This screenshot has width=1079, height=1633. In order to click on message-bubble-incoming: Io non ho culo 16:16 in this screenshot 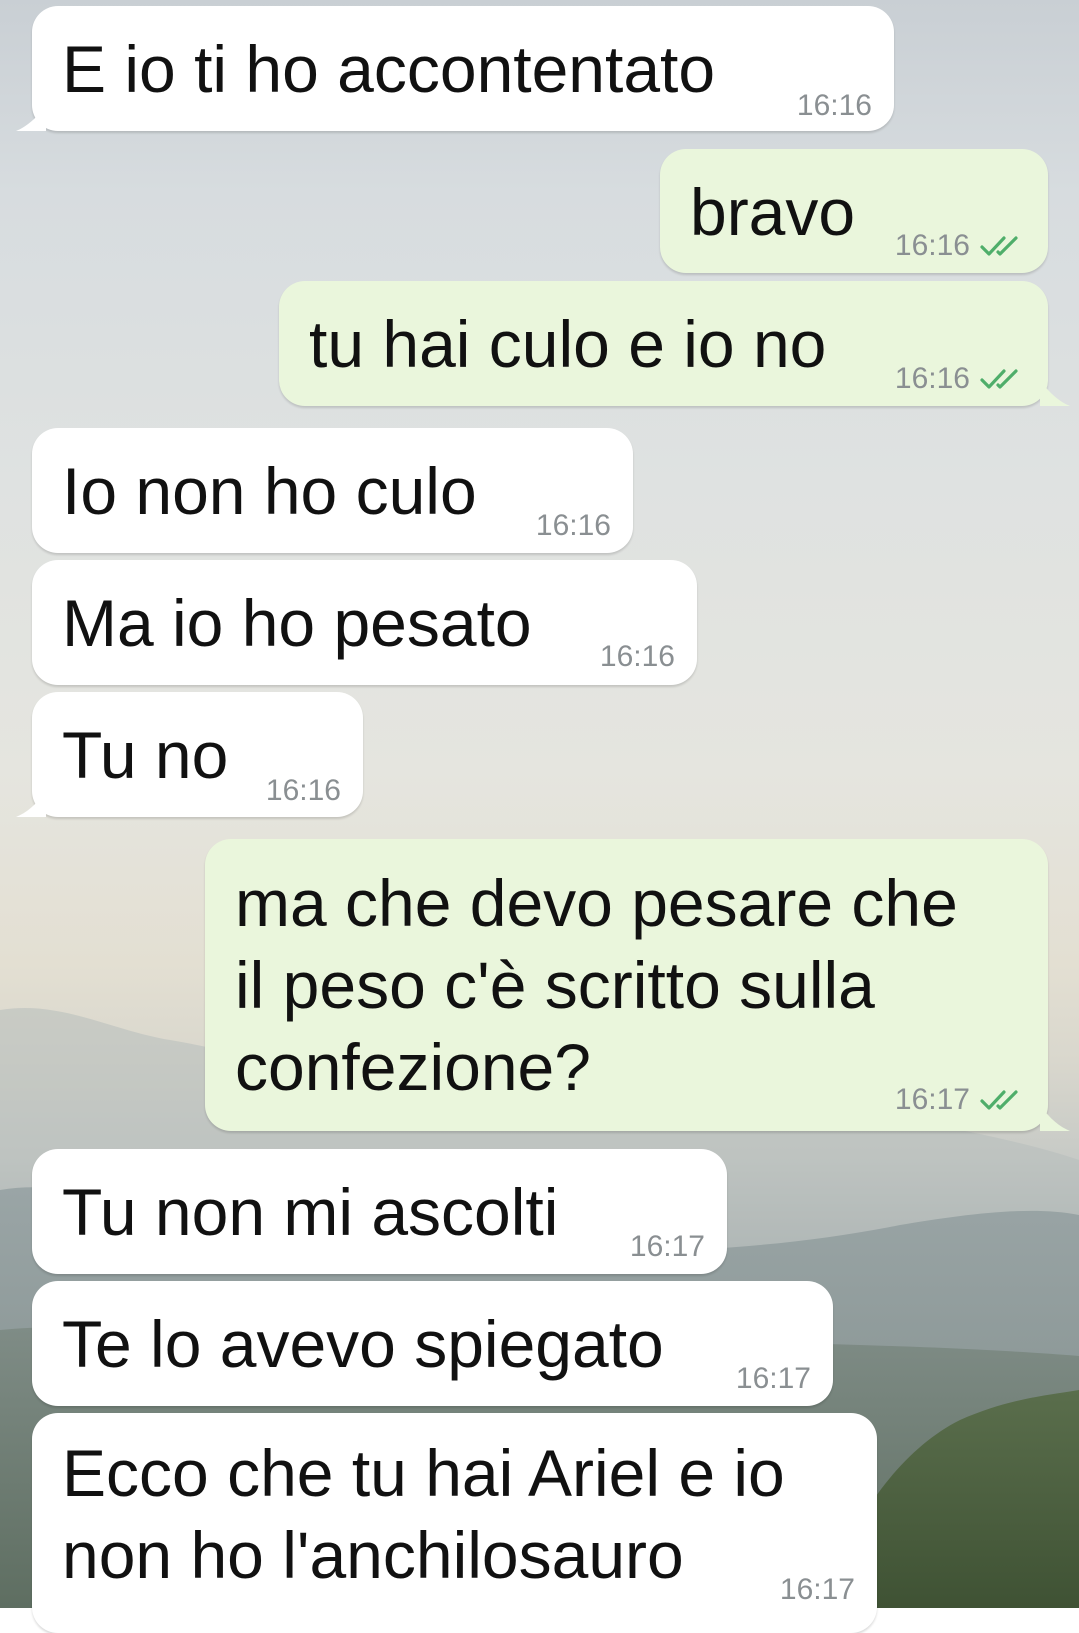, I will do `click(332, 490)`.